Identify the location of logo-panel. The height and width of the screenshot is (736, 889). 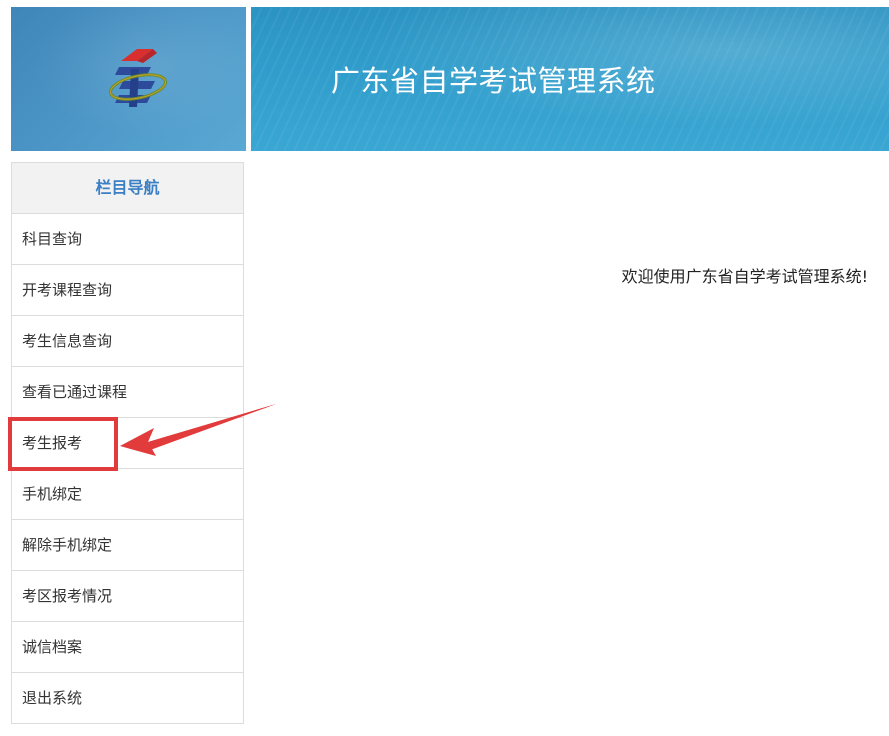
(128, 79).